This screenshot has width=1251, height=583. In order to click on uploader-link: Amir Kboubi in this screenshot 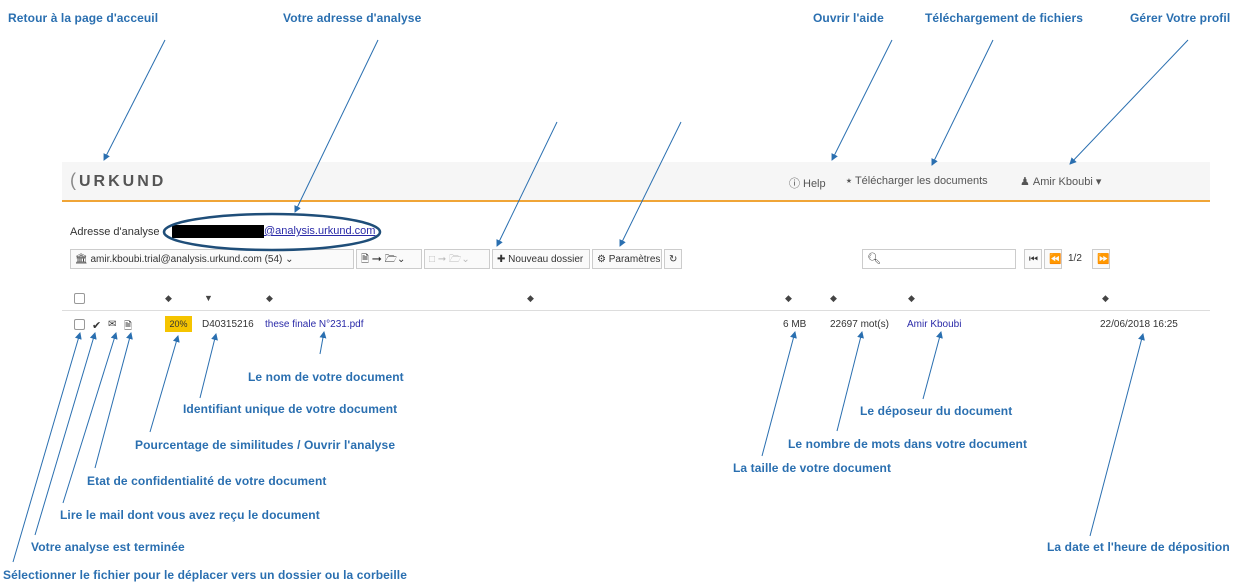, I will do `click(934, 324)`.